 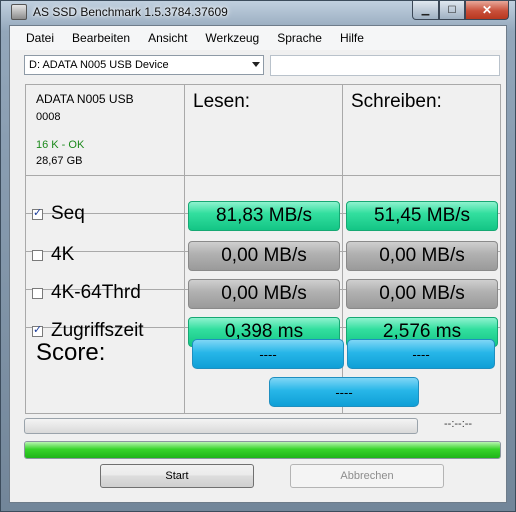 I want to click on read-column-header: Lesen:, so click(x=222, y=101).